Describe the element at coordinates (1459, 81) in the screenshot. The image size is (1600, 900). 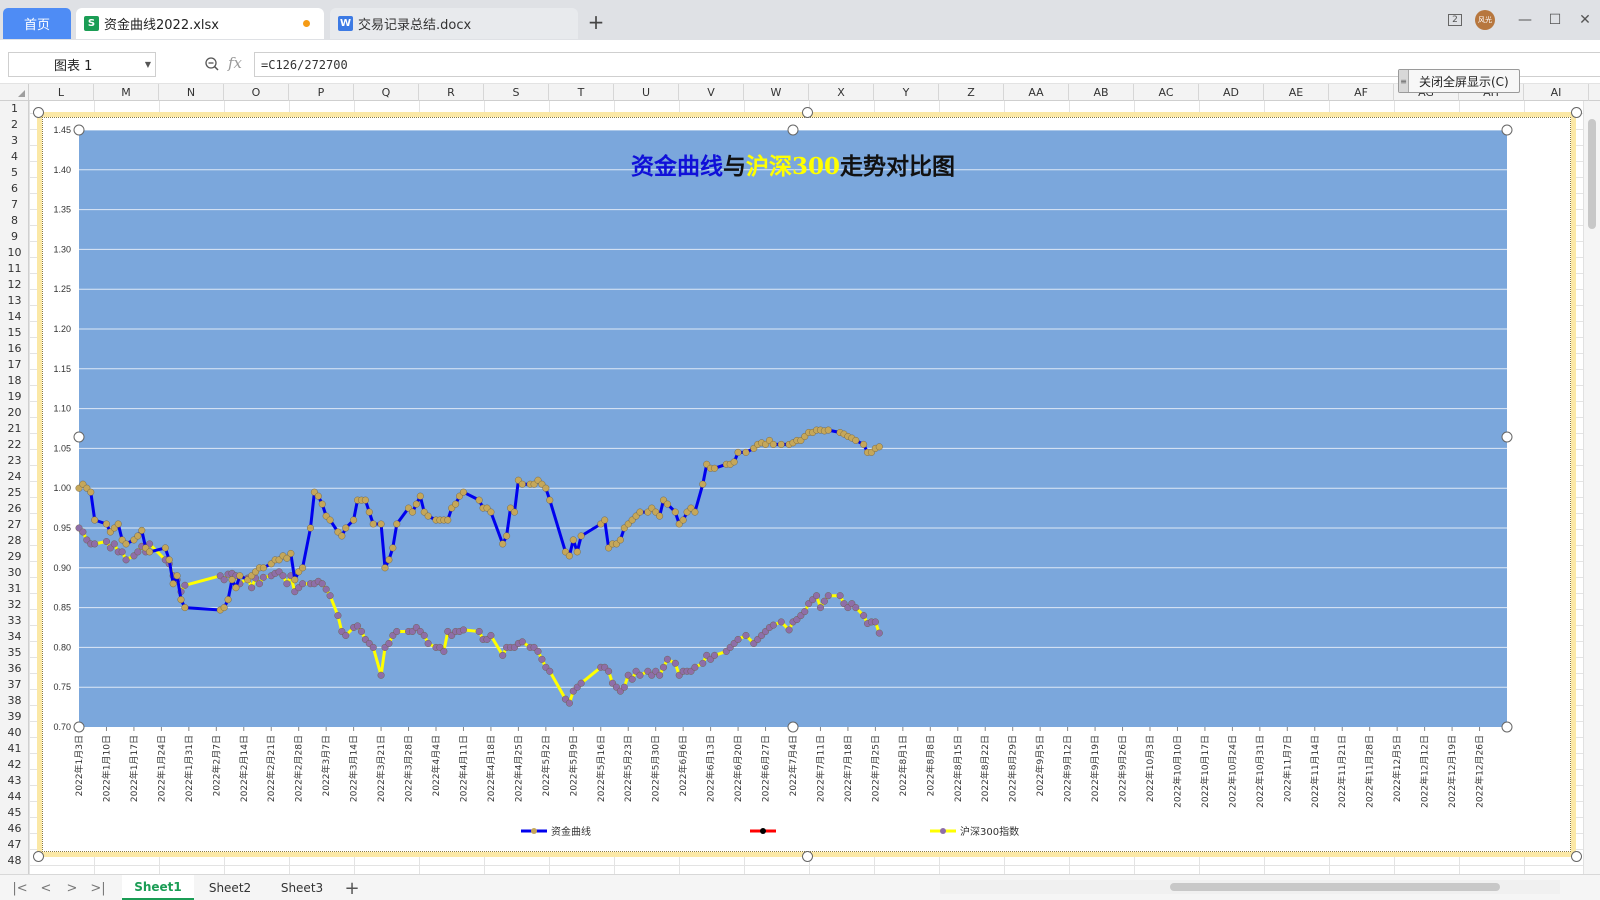
I see `exit-fullscreen-button: ≡ 关闭全屏显示(C)` at that location.